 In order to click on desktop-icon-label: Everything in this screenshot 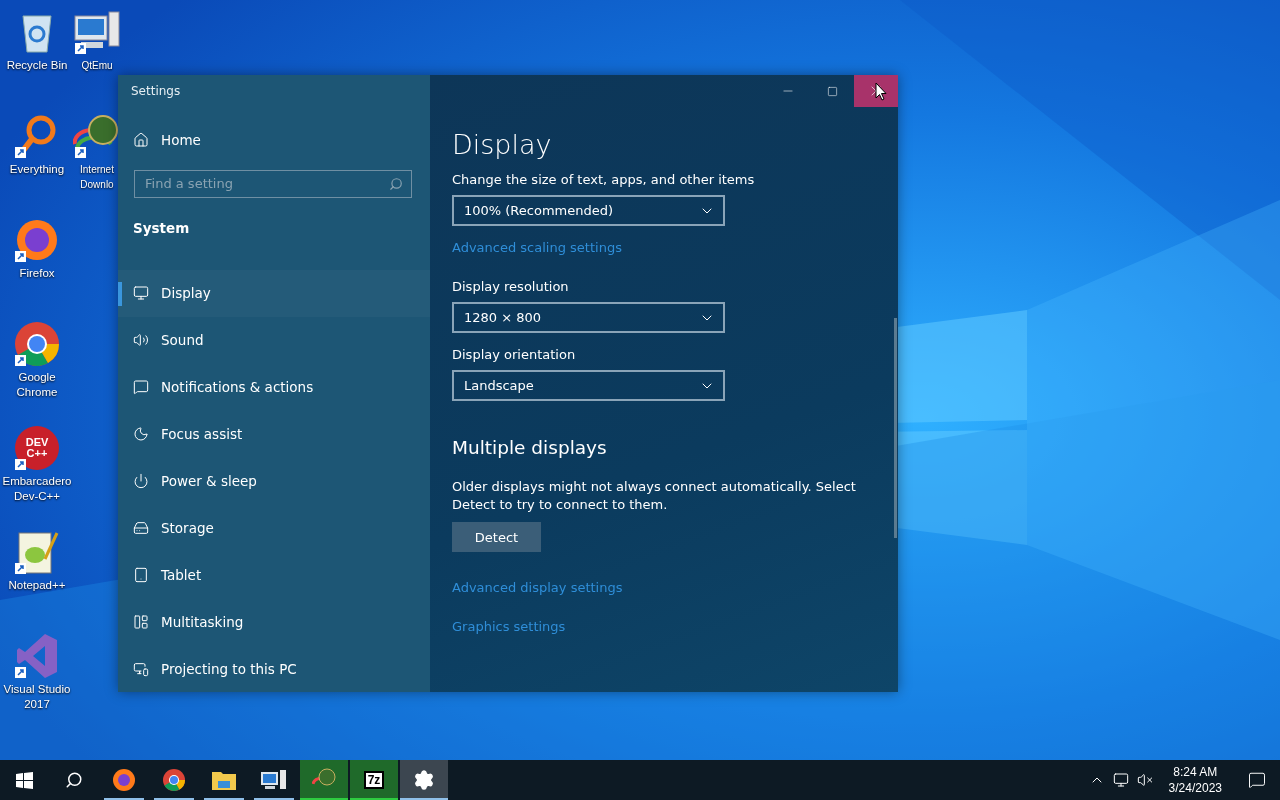, I will do `click(37, 169)`.